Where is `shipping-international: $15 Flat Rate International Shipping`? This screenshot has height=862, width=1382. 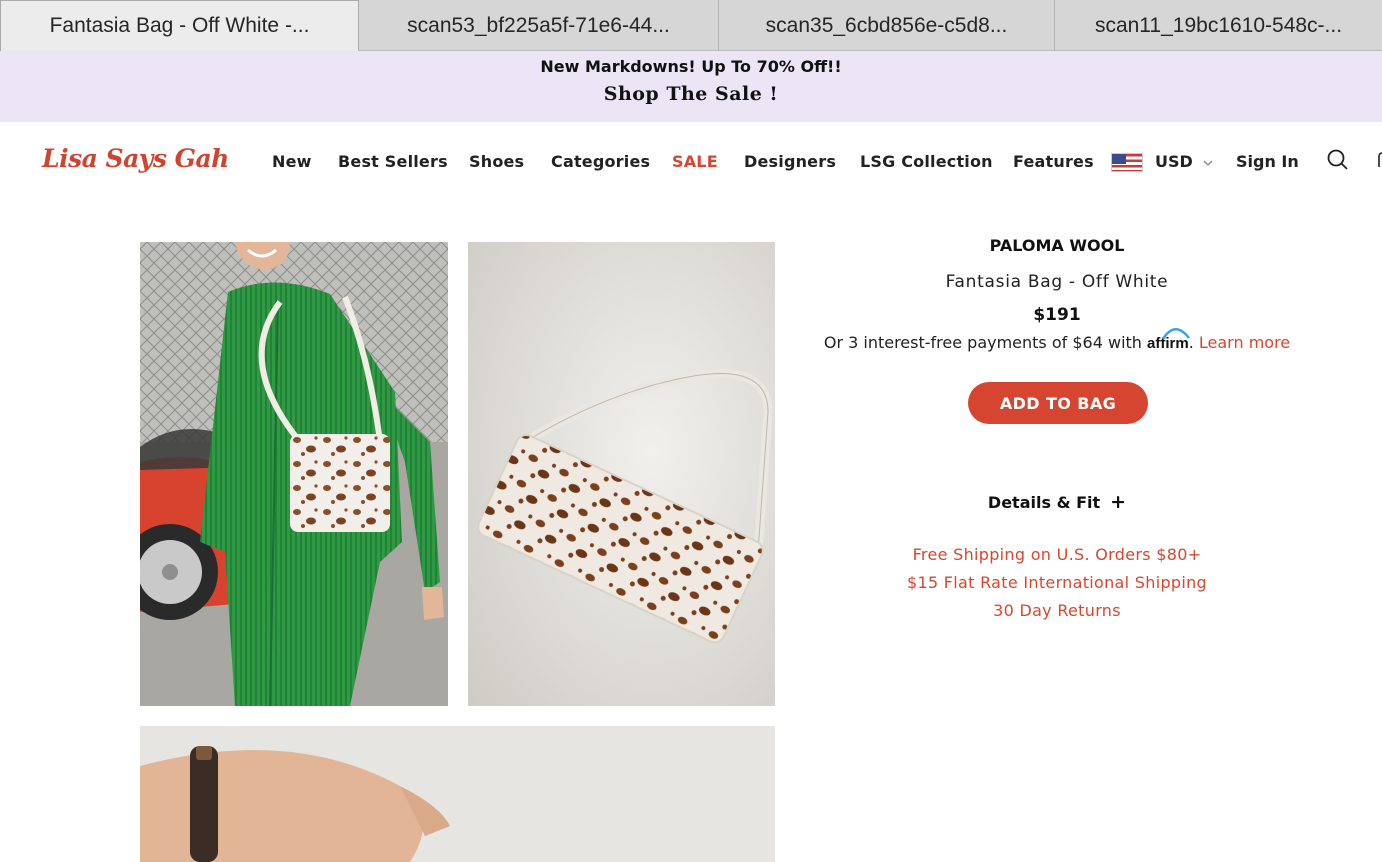 shipping-international: $15 Flat Rate International Shipping is located at coordinates (1056, 582).